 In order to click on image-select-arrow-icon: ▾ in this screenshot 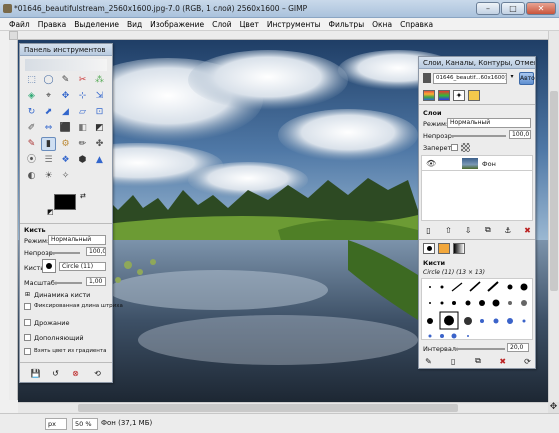, I will do `click(512, 78)`.